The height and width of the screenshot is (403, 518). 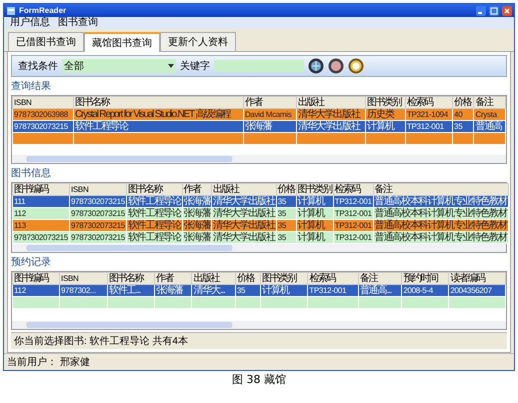 I want to click on condition-dropdown: 全部, so click(x=119, y=66).